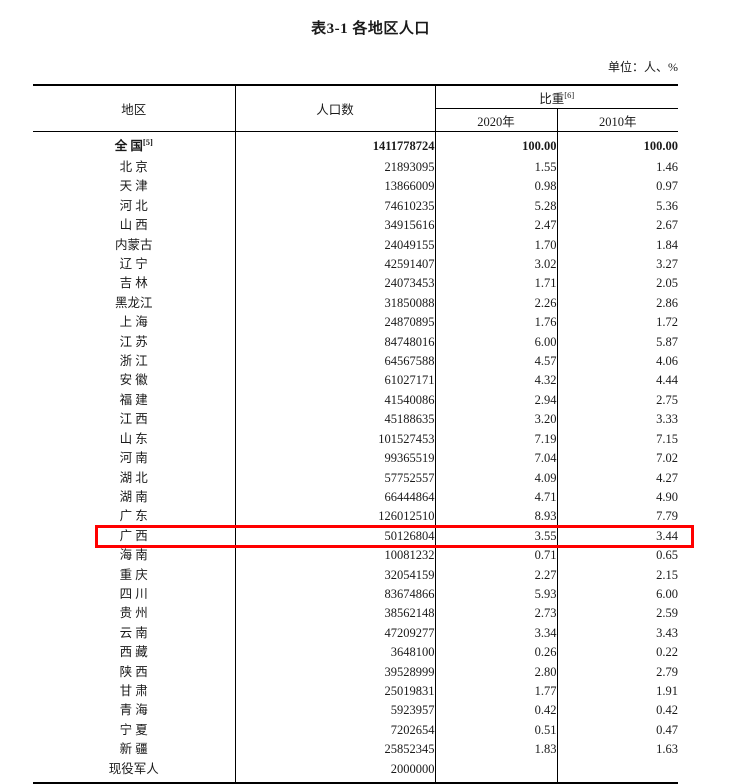  Describe the element at coordinates (667, 419) in the screenshot. I see `cell-ratio-2010: 3.33` at that location.